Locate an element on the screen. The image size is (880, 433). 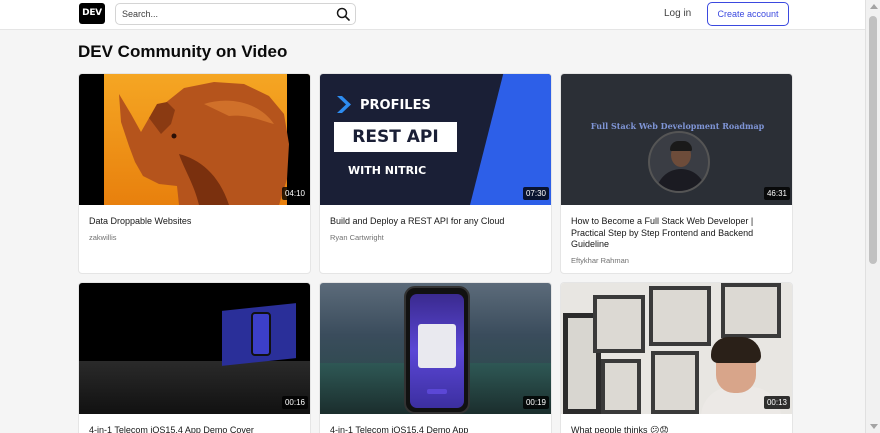
video-author: zakwillis is located at coordinates (103, 237).